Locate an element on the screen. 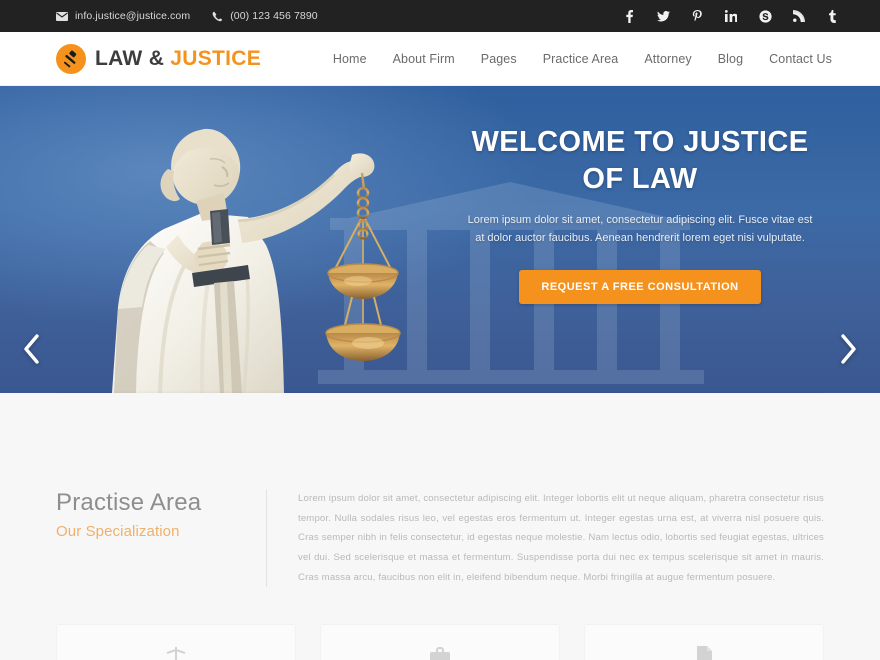 This screenshot has height=660, width=880. linkedin-icon is located at coordinates (731, 16).